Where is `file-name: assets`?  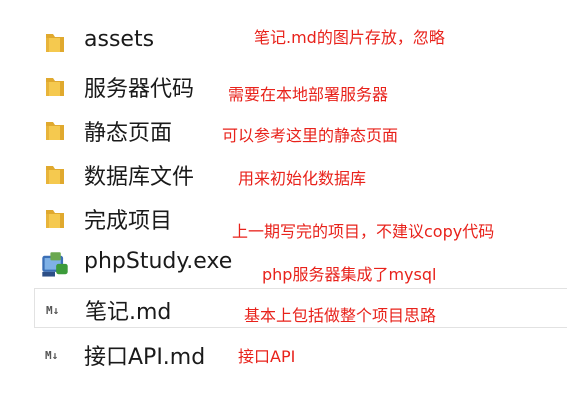 file-name: assets is located at coordinates (119, 39).